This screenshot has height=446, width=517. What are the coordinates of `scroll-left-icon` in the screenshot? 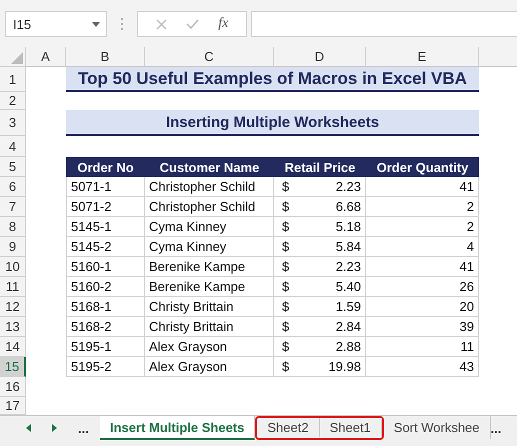 It's located at (28, 428).